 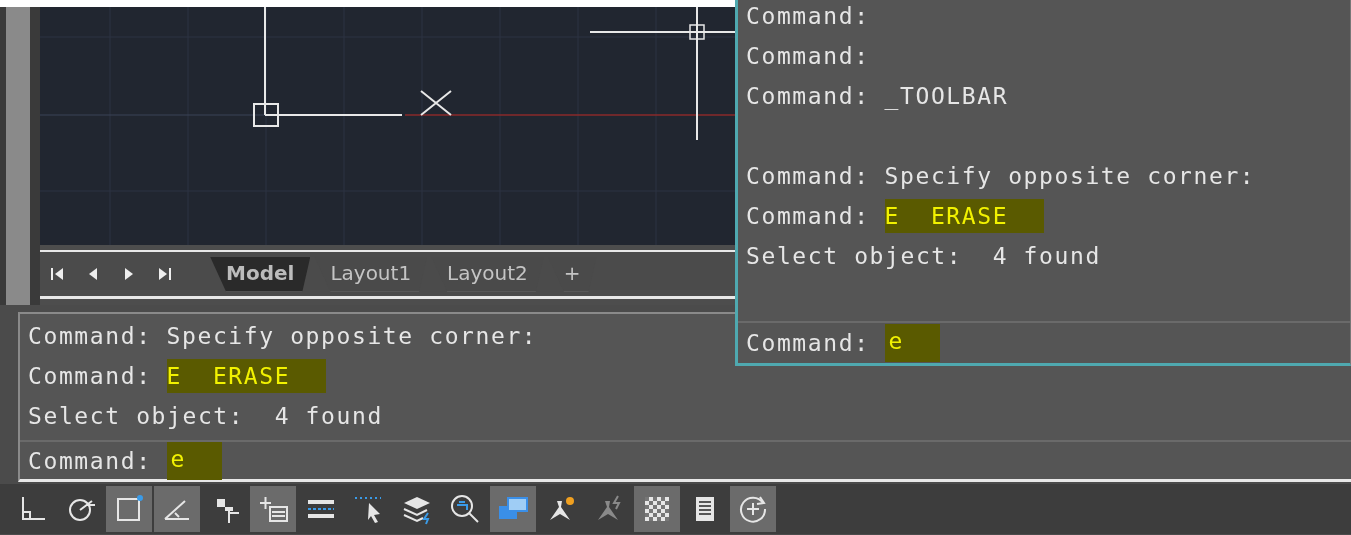 What do you see at coordinates (946, 96) in the screenshot?
I see `command-text: _TOOLBAR` at bounding box center [946, 96].